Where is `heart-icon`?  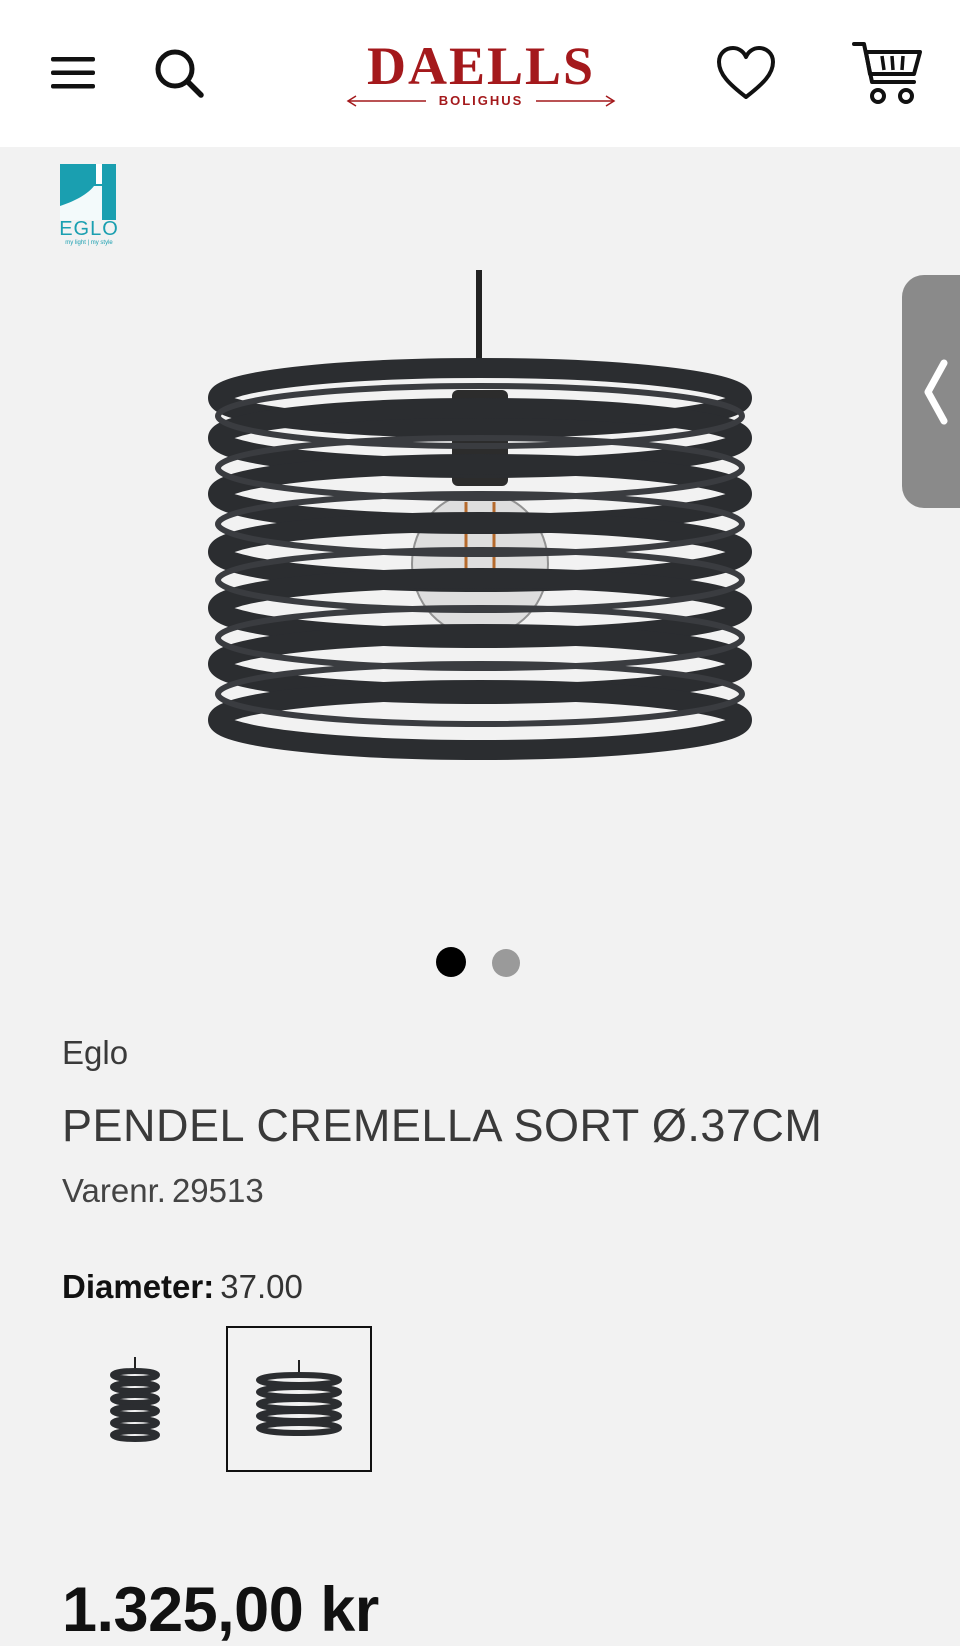 heart-icon is located at coordinates (746, 72).